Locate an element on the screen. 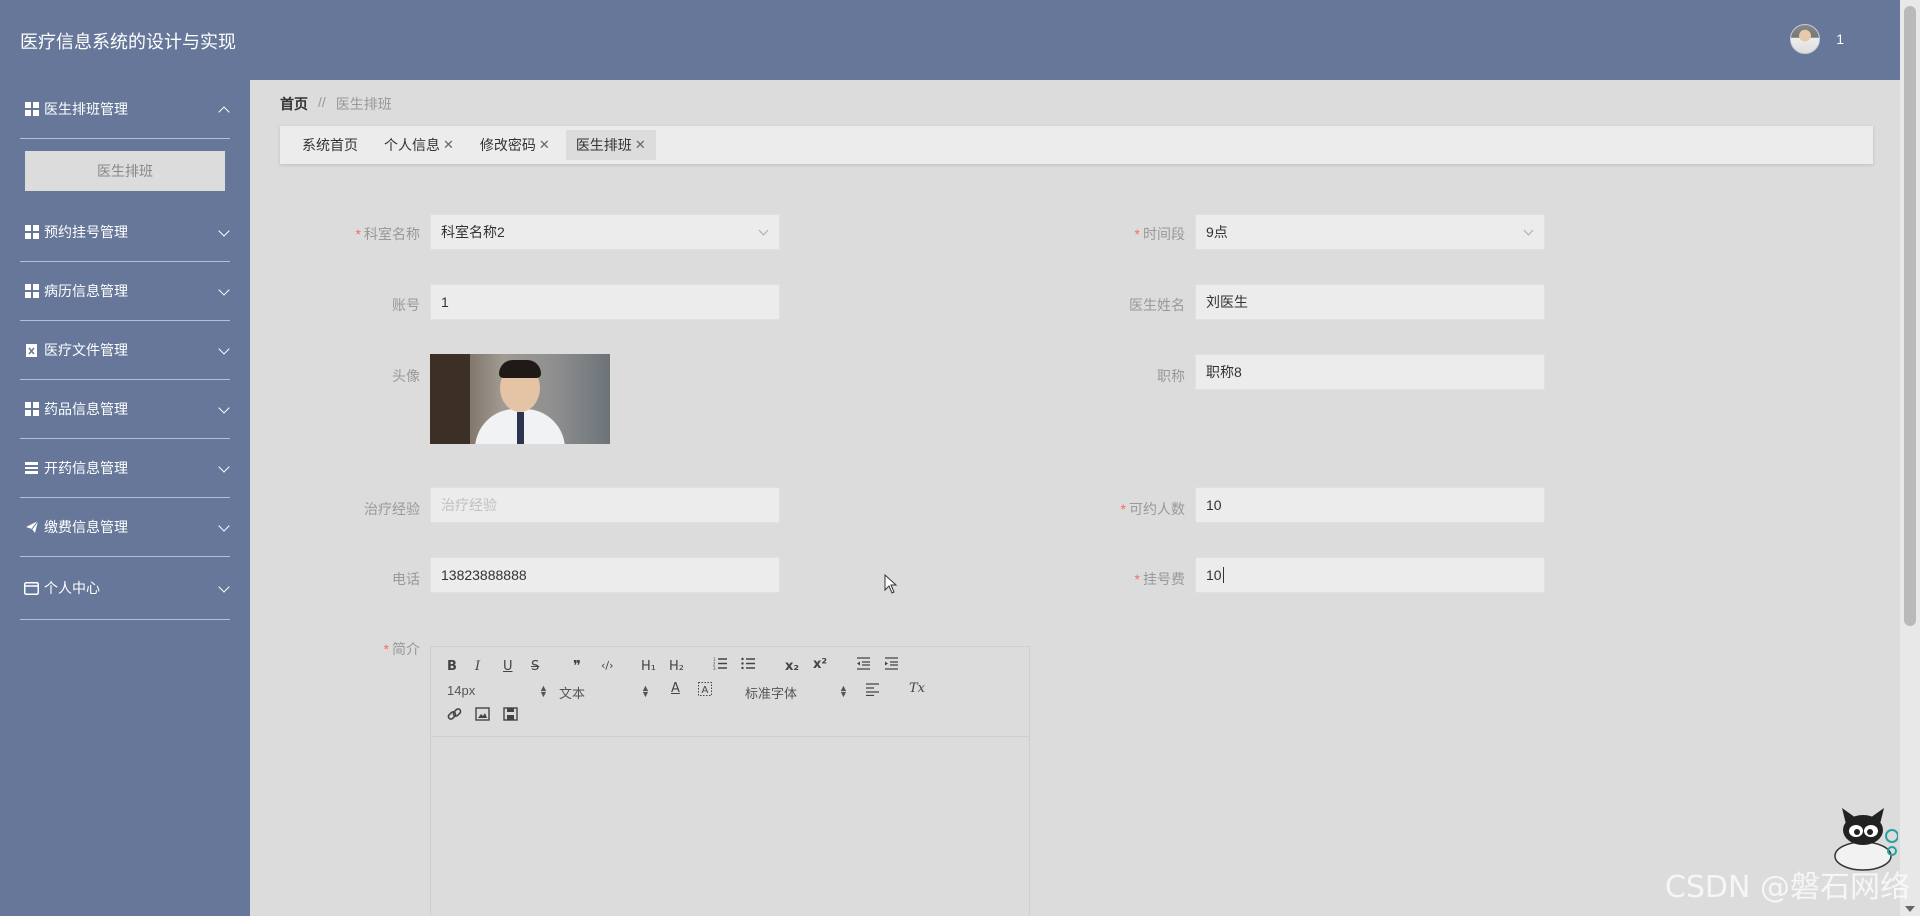  sidebar-item-medical-records: 病历信息管理 is located at coordinates (125, 291).